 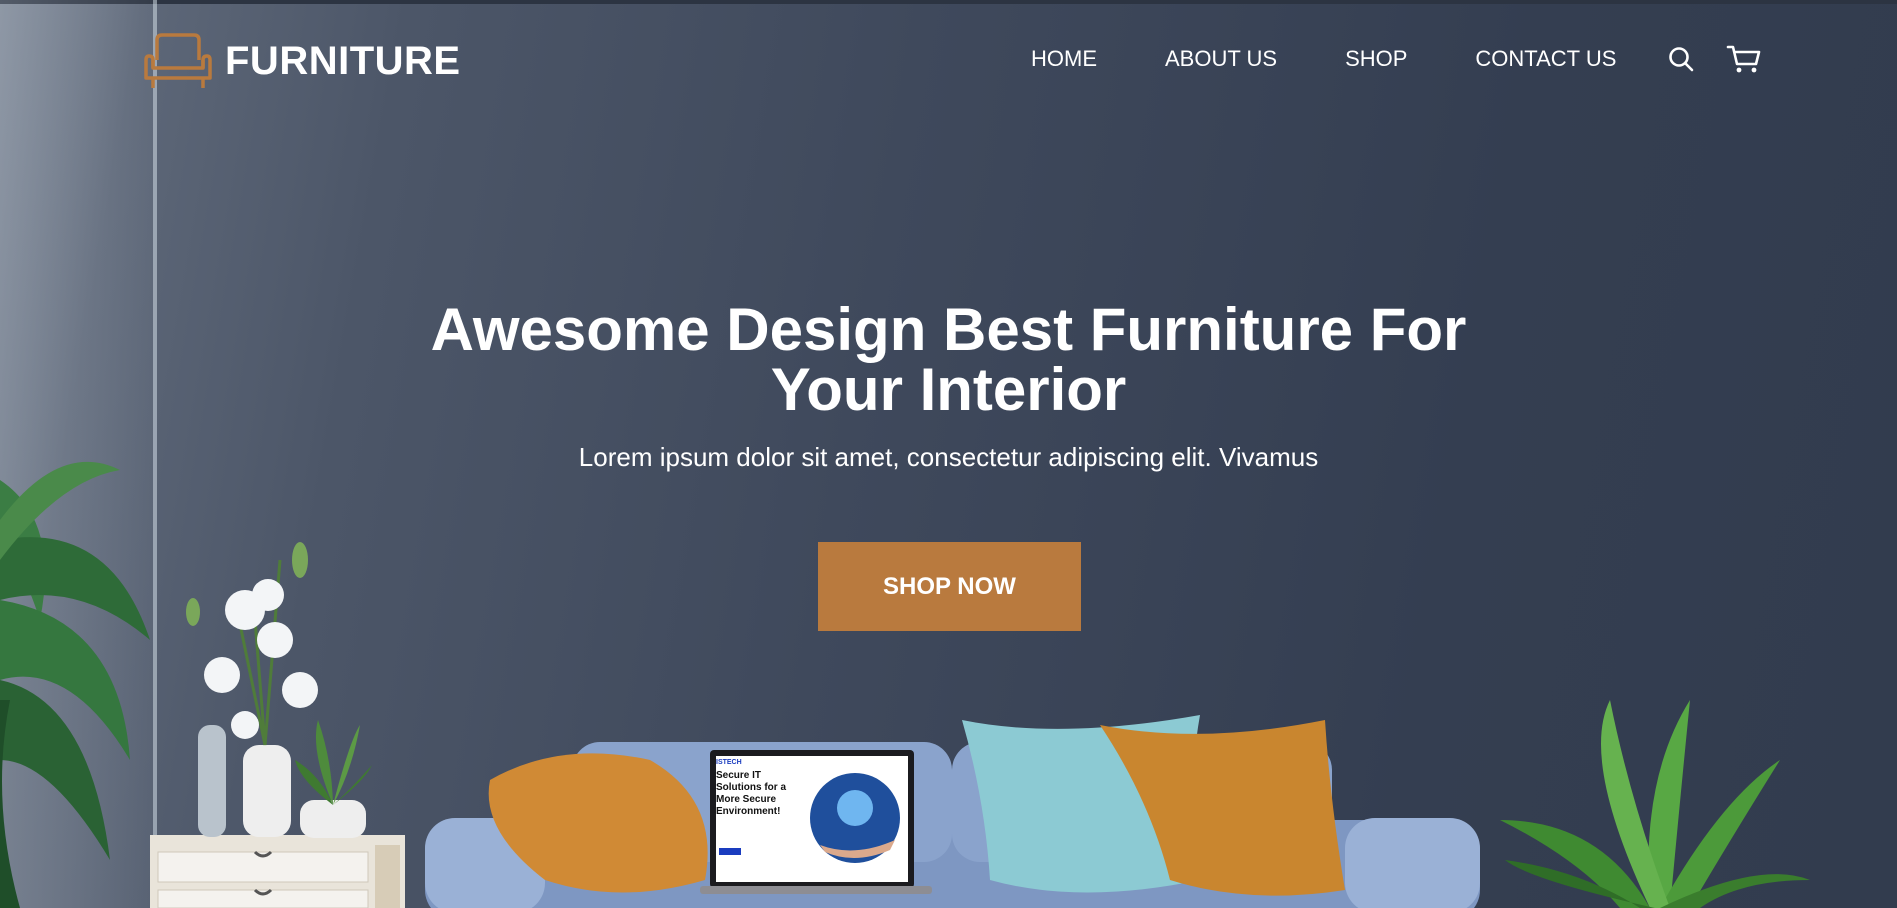 I want to click on site-header: FURNITURE HOME ABOUT US SHOP CONTACT US, so click(x=948, y=60).